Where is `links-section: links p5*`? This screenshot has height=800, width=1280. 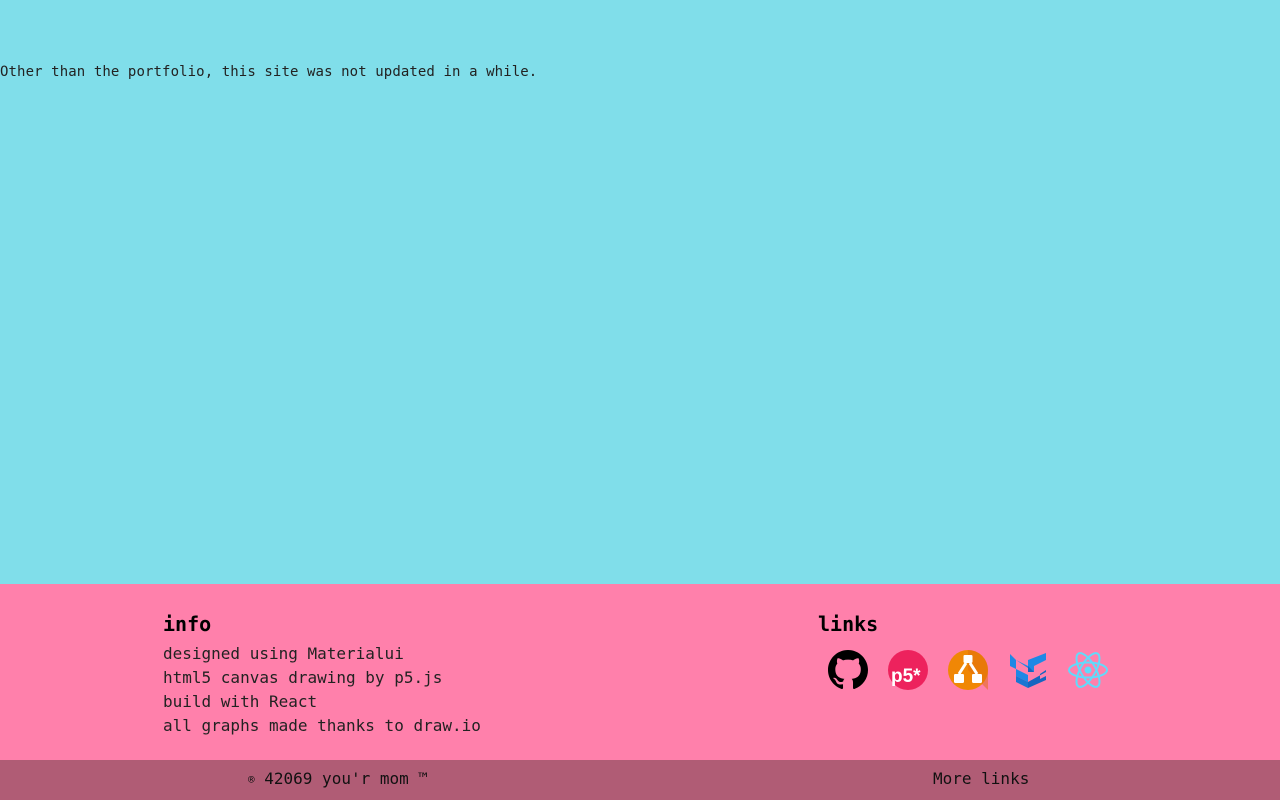
links-section: links p5* is located at coordinates (963, 650).